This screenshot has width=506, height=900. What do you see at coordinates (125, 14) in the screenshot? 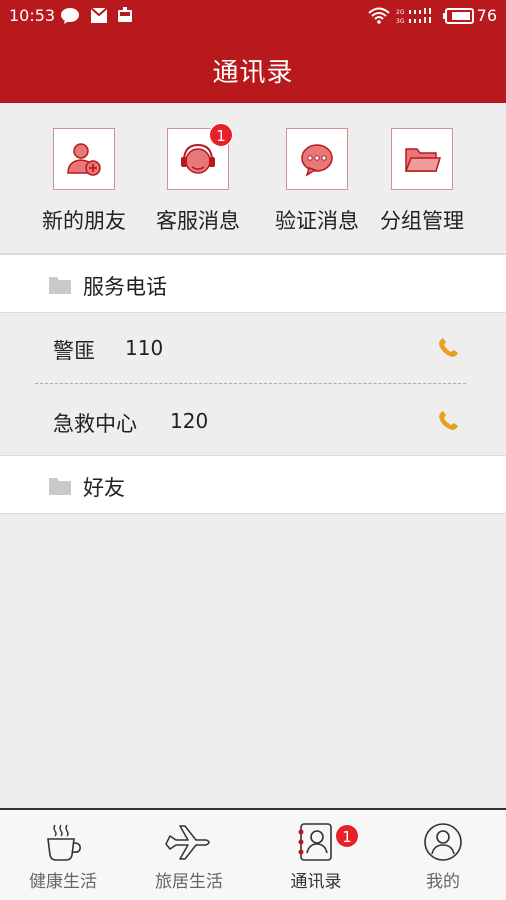
I see `train-icon` at bounding box center [125, 14].